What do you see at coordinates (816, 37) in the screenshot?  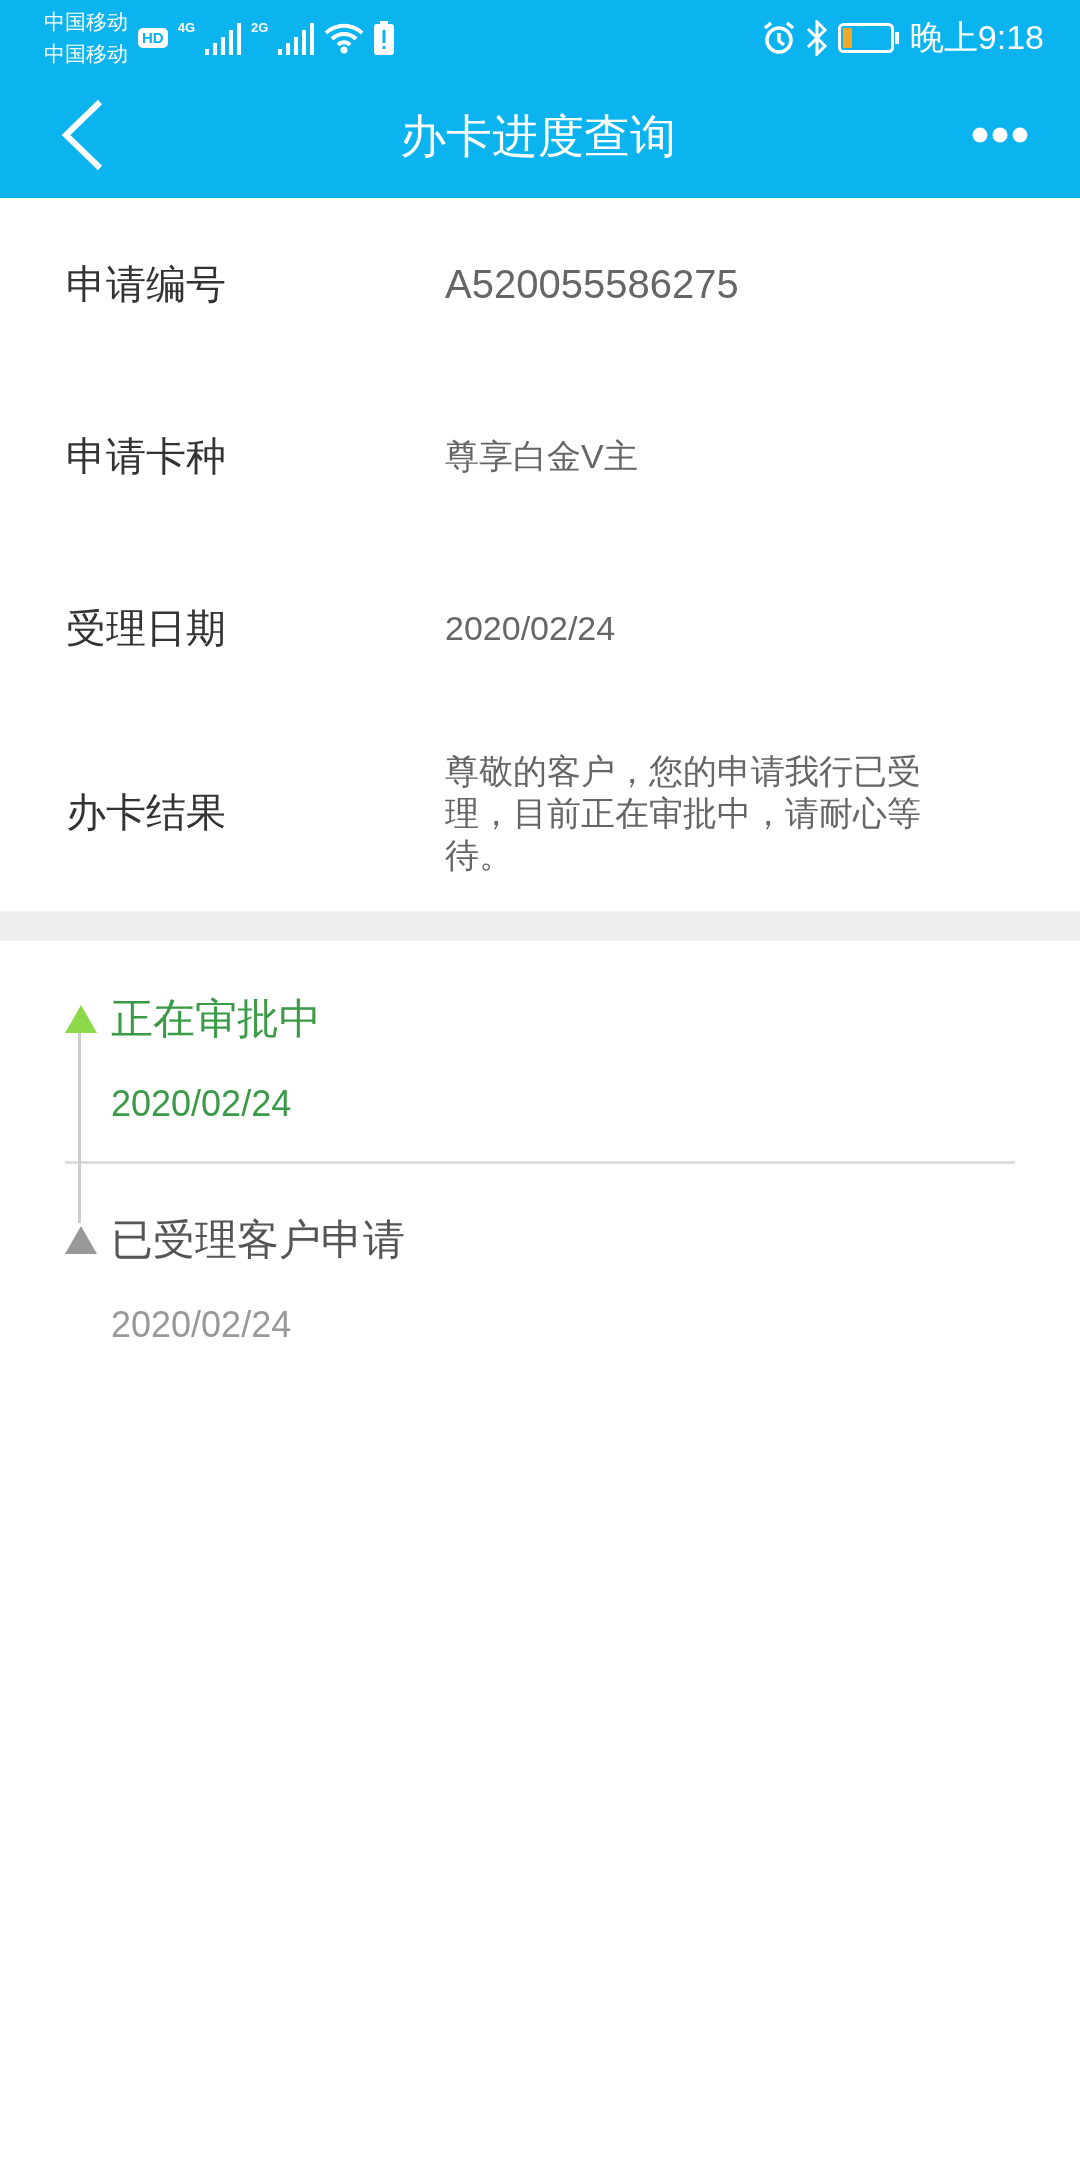 I see `bluetooth-icon` at bounding box center [816, 37].